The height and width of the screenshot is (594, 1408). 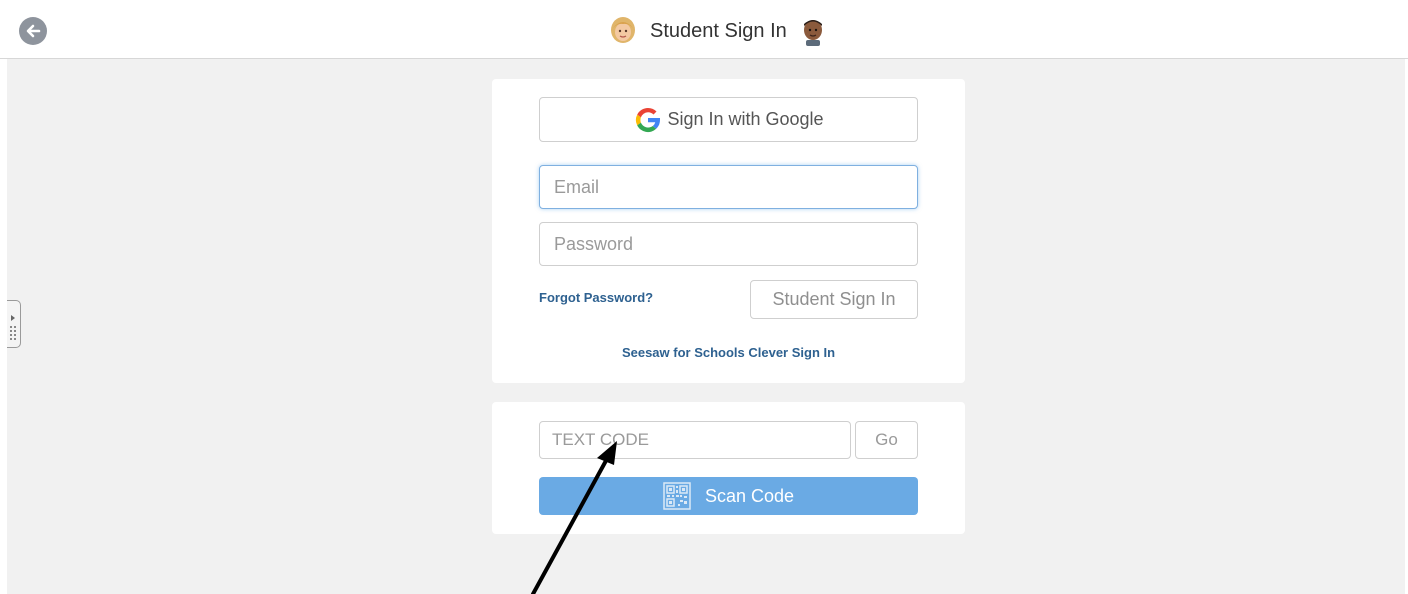 What do you see at coordinates (886, 440) in the screenshot?
I see `go-button: Go` at bounding box center [886, 440].